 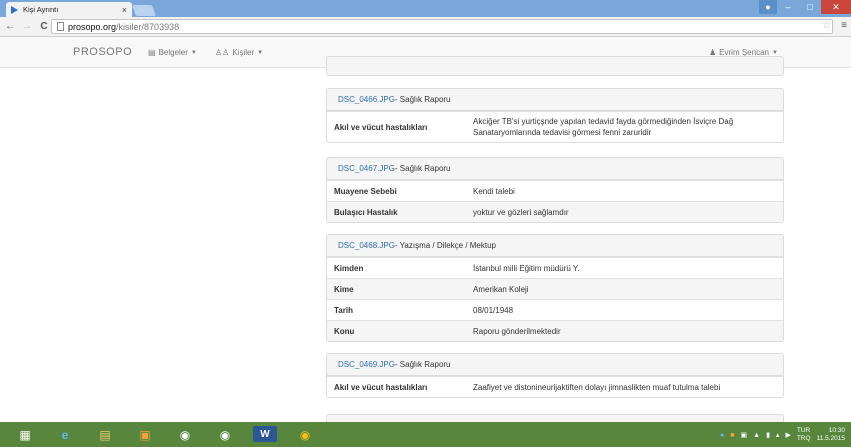 I want to click on document-link: DSC_0469.JPG, so click(x=366, y=364).